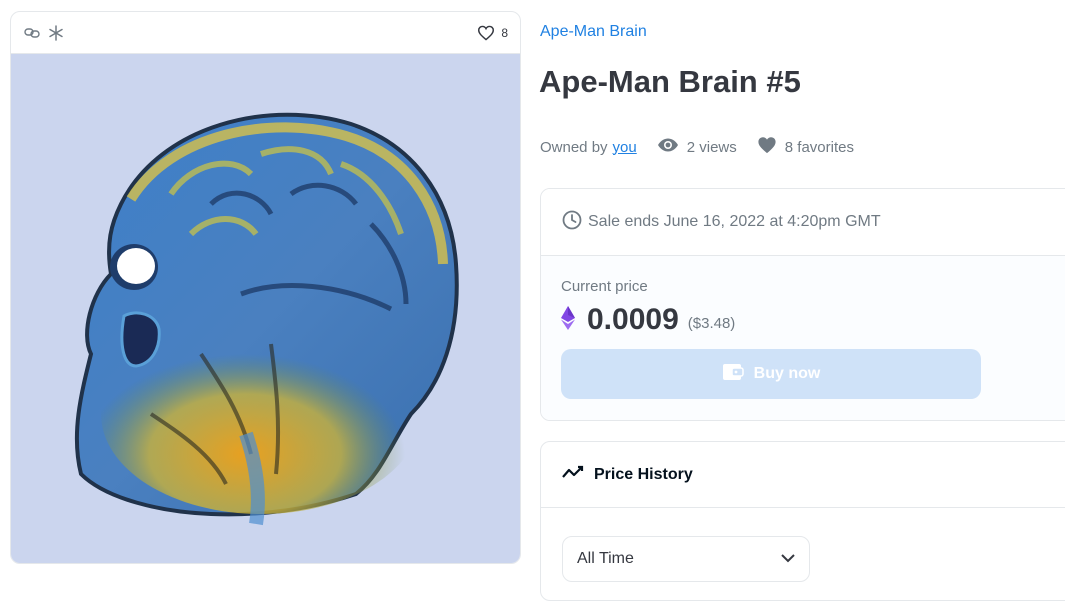 Image resolution: width=1065 pixels, height=601 pixels. I want to click on item-title: Ape-Man Brain #5, so click(670, 81).